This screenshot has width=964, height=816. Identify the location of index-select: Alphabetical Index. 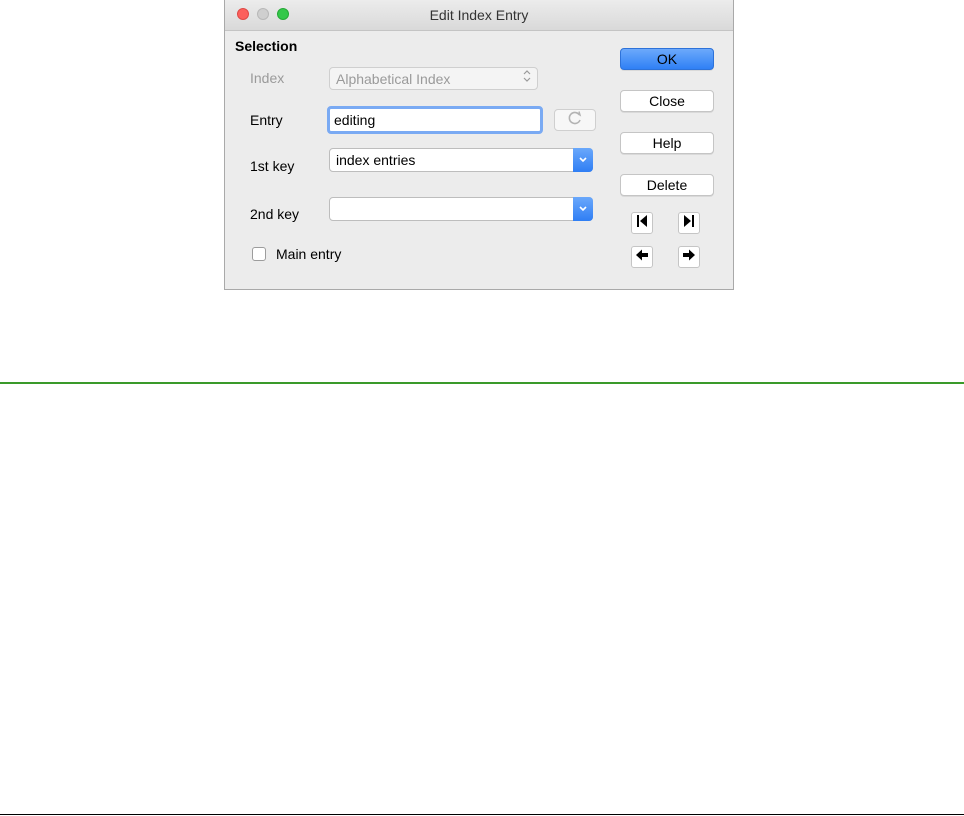
(433, 78).